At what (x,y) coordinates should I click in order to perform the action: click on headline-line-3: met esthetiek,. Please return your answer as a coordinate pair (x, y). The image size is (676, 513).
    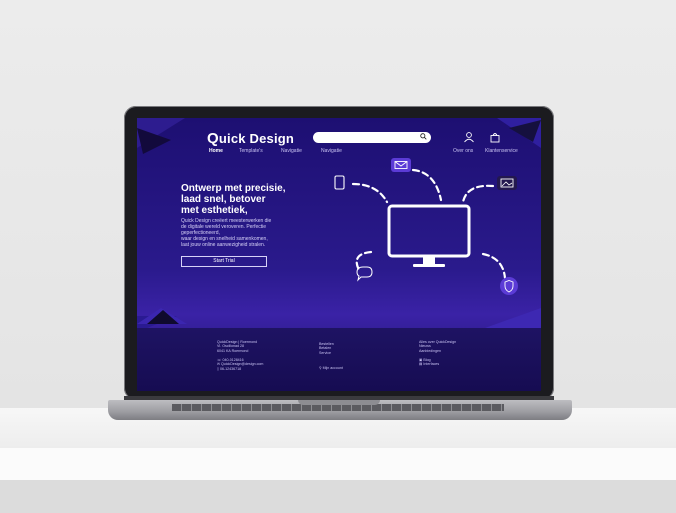
    Looking at the image, I should click on (214, 210).